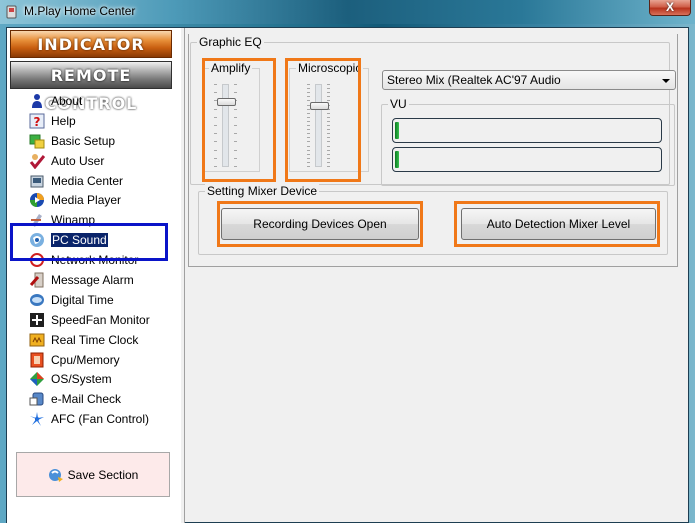  Describe the element at coordinates (92, 360) in the screenshot. I see `sidebar-item-cpu-memory: Cpu/Memory` at that location.